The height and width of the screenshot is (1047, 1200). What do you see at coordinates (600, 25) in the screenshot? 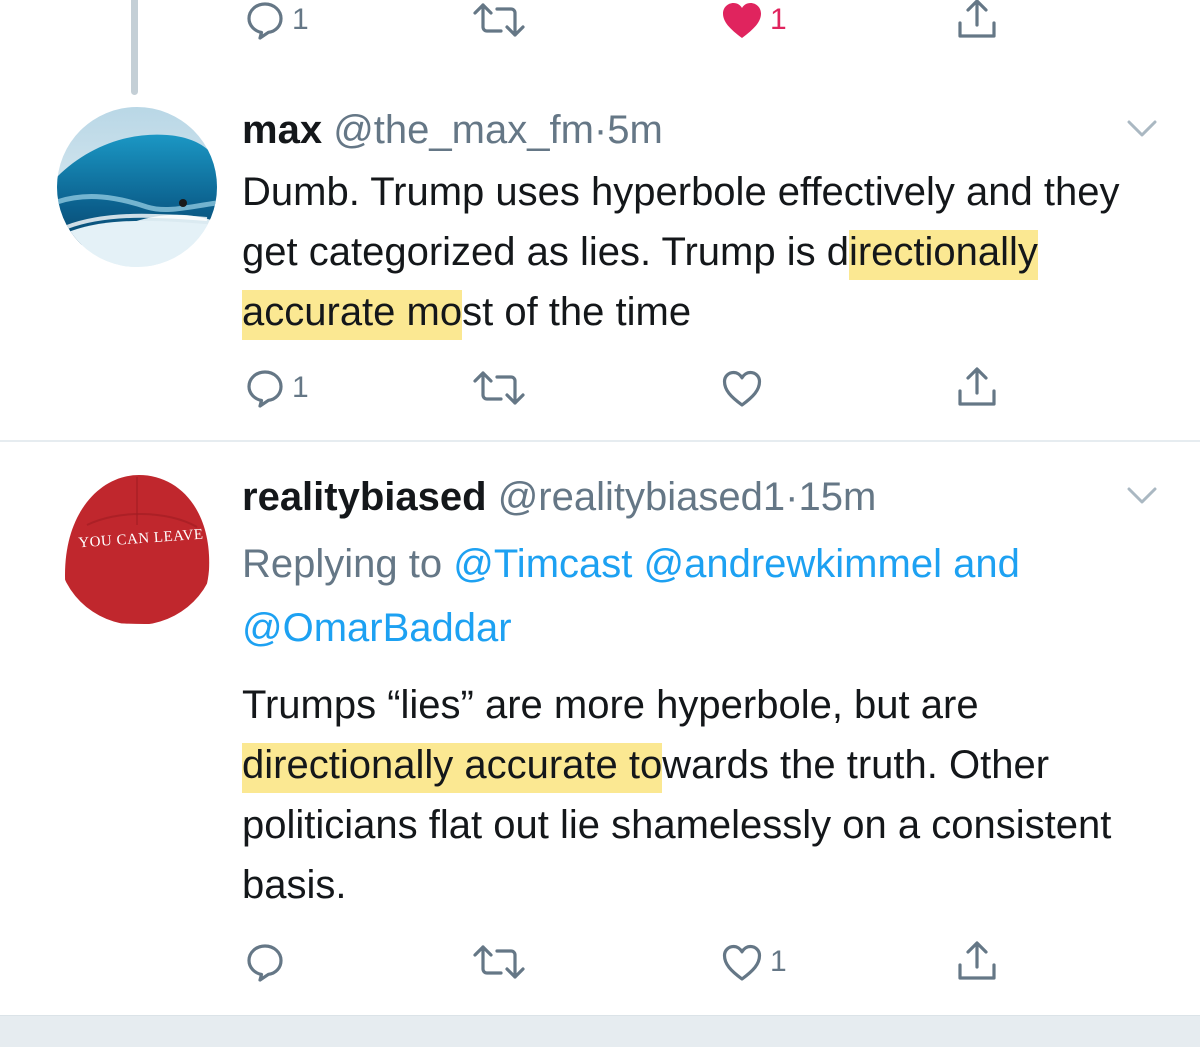
I see `prev-tweet-action-bar: 1 1` at bounding box center [600, 25].